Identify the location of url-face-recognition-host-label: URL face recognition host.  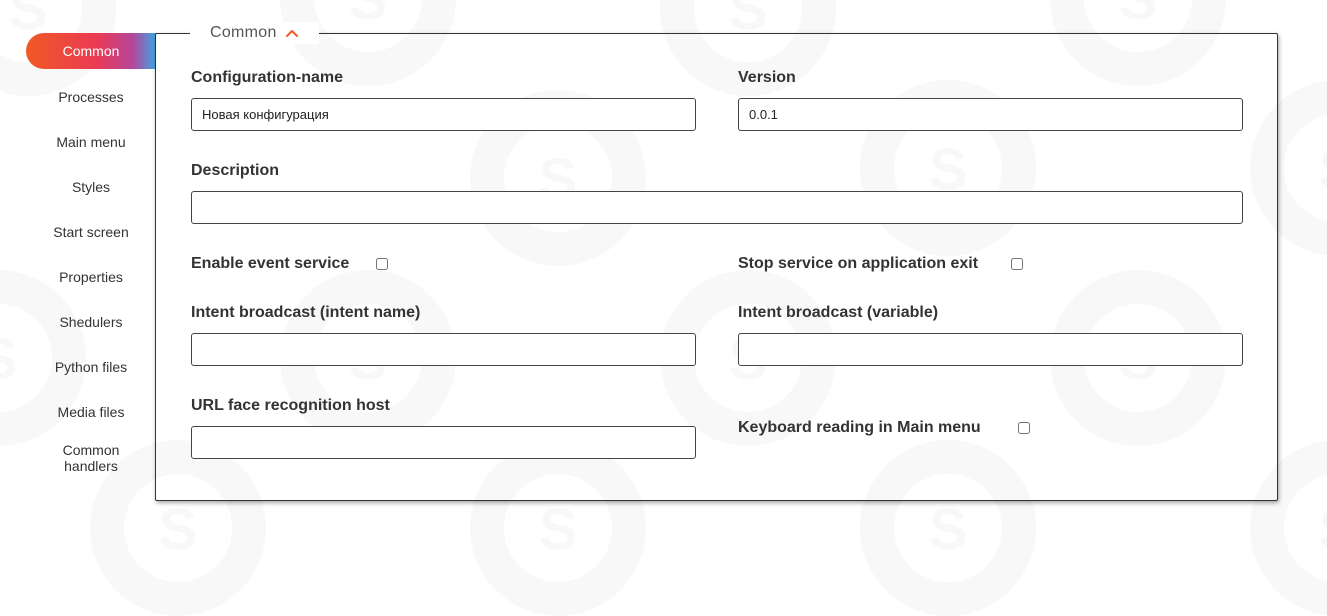
(290, 405).